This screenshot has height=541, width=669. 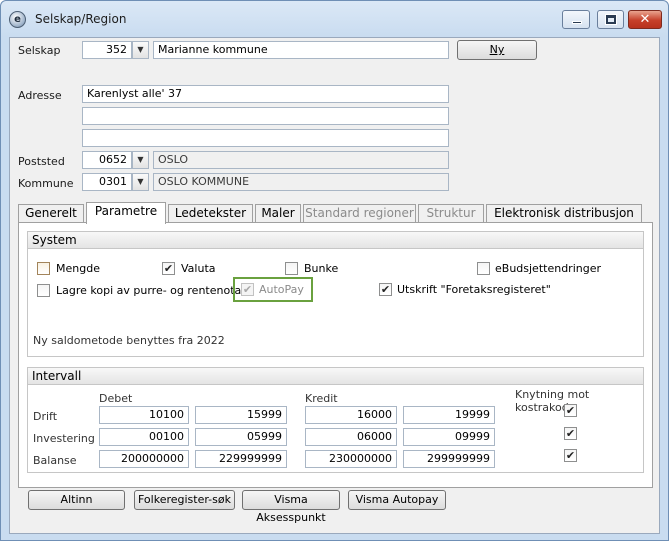 I want to click on postal-dropdown-button: ▼, so click(x=140, y=160).